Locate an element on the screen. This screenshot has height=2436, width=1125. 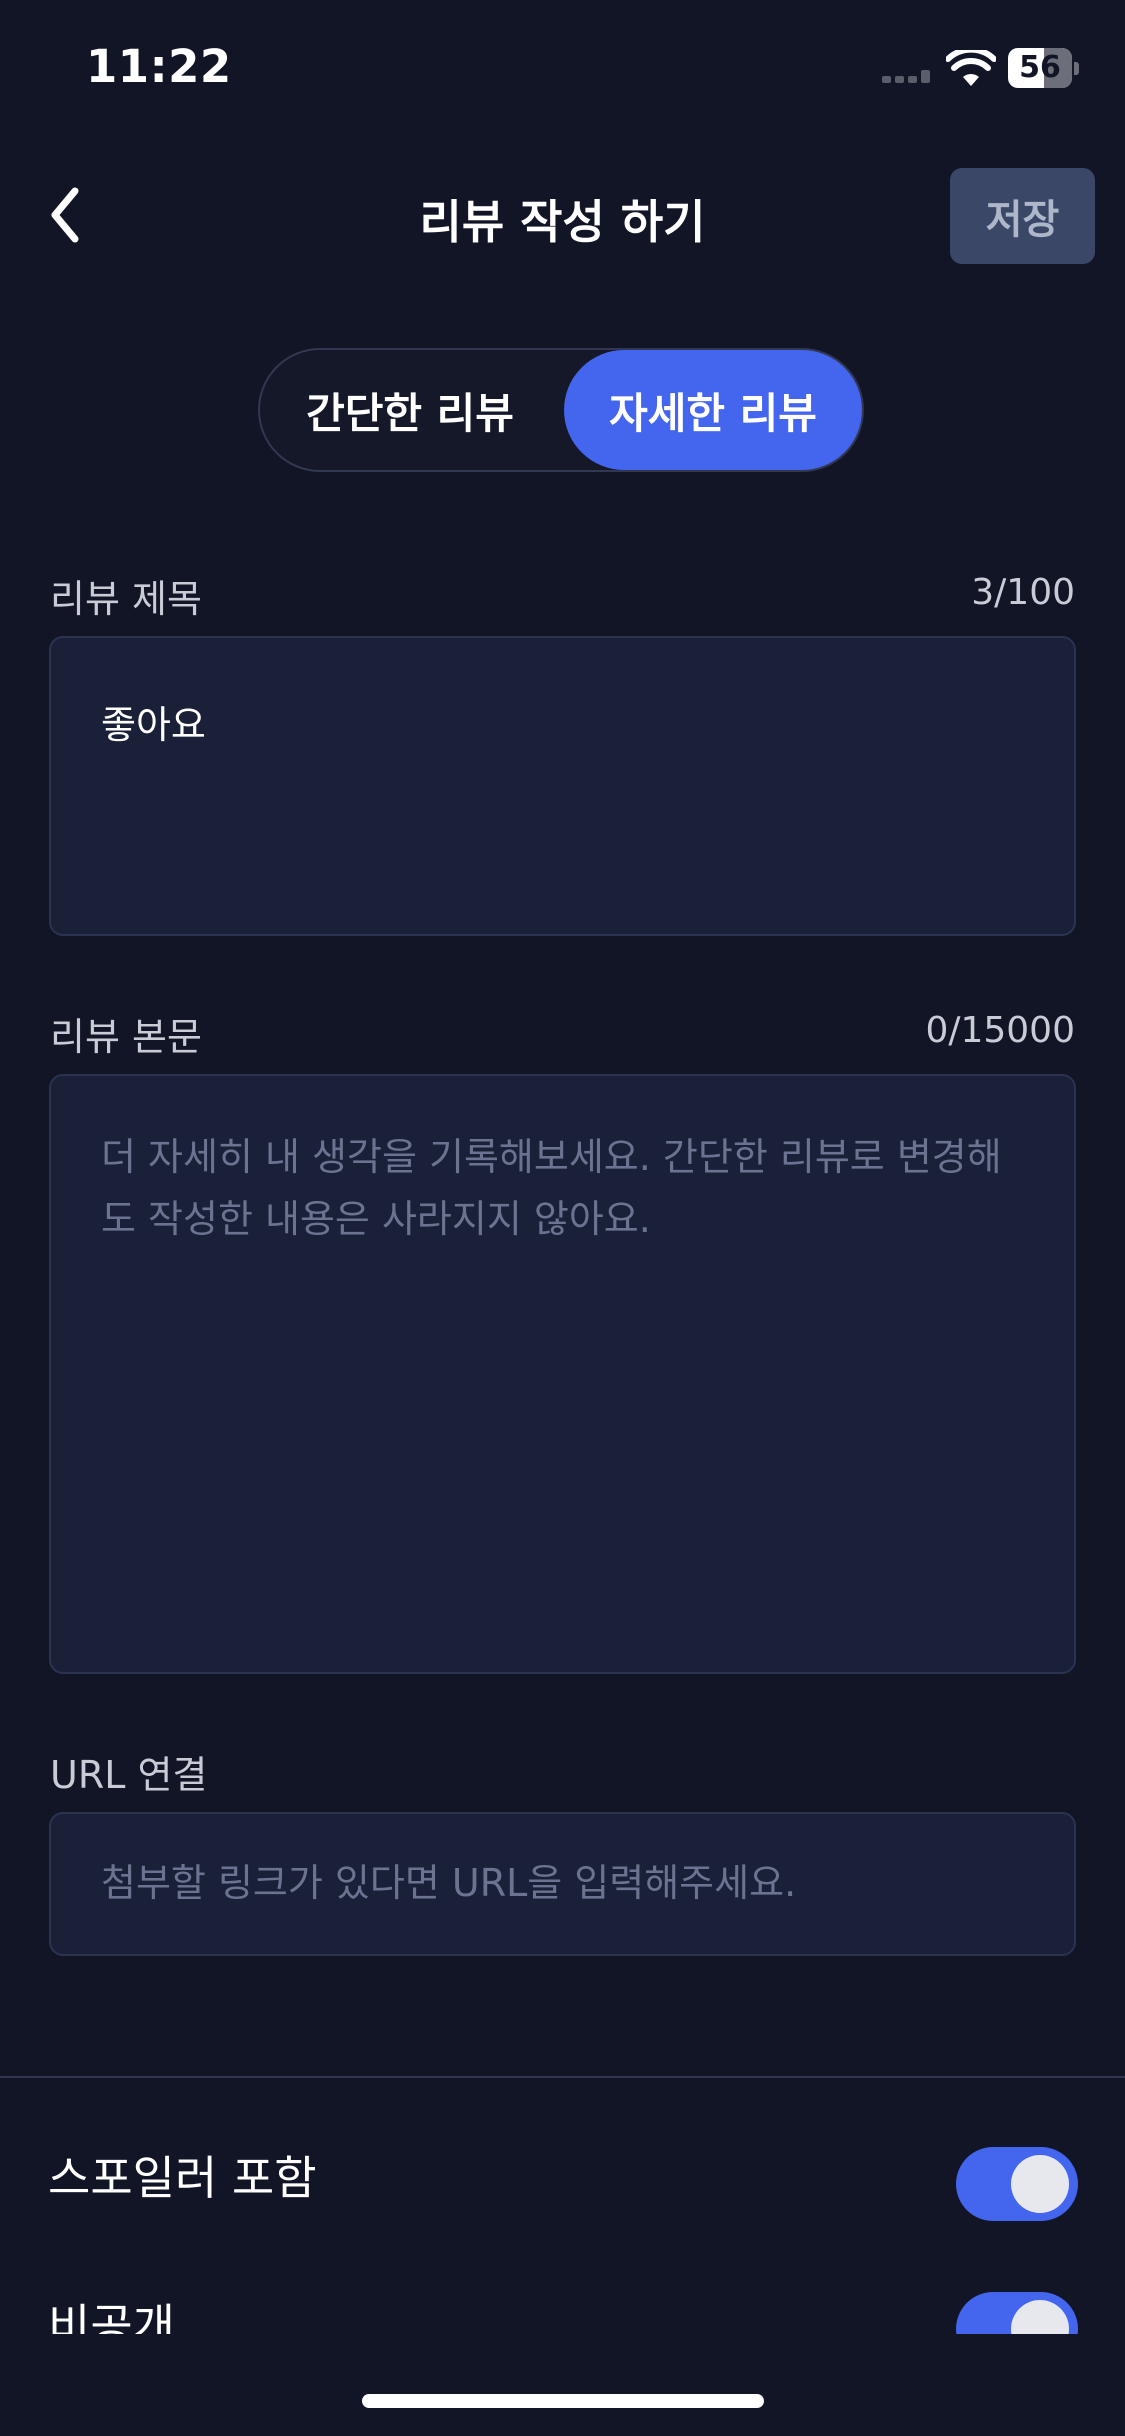
wifi-icon is located at coordinates (971, 68).